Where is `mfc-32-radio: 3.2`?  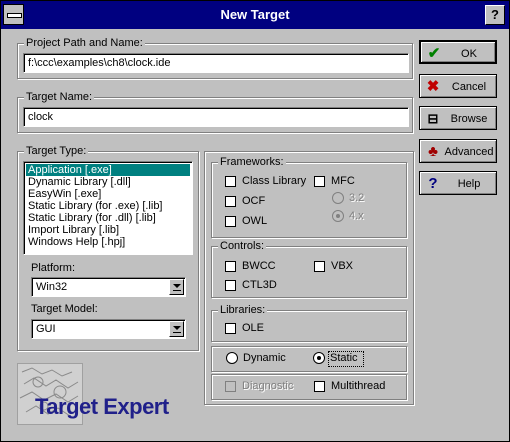
mfc-32-radio: 3.2 is located at coordinates (352, 200).